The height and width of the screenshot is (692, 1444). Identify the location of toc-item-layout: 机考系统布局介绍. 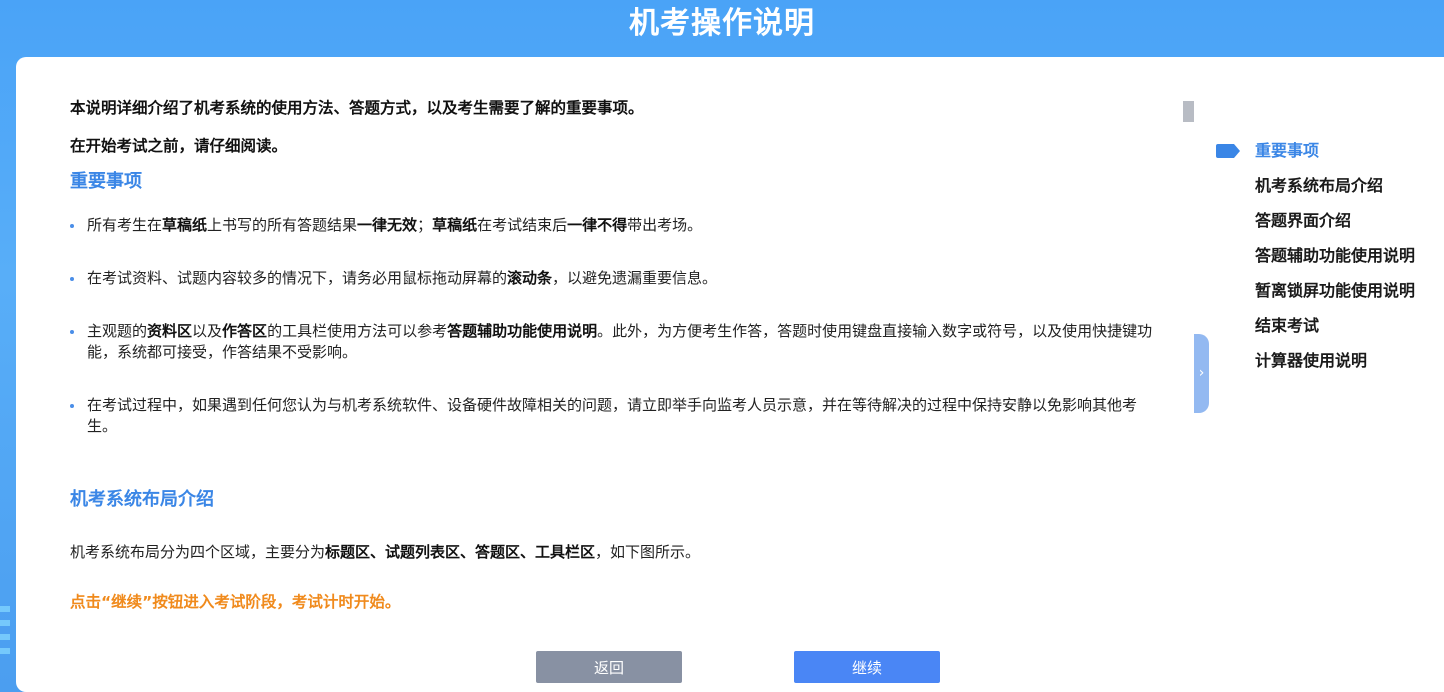
(1326, 191).